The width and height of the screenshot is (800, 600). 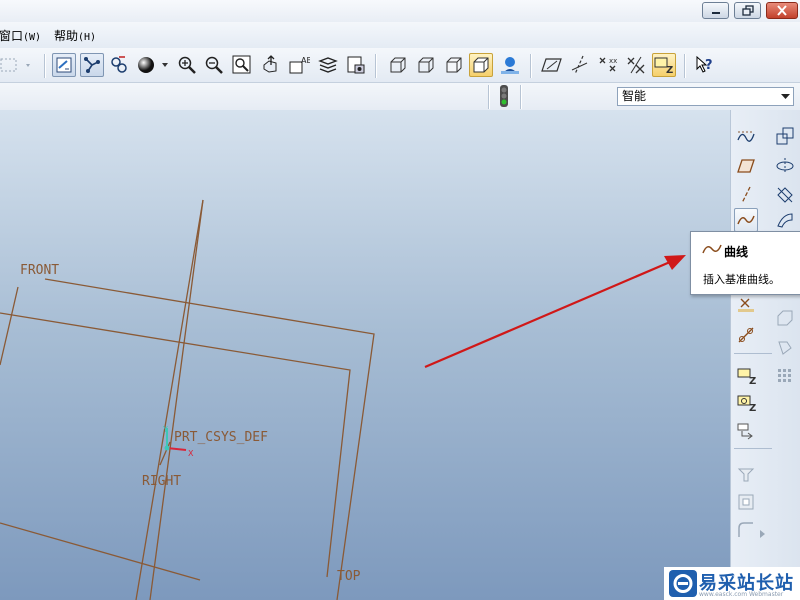 I want to click on datum-point-display-icon: xx, so click(x=608, y=64).